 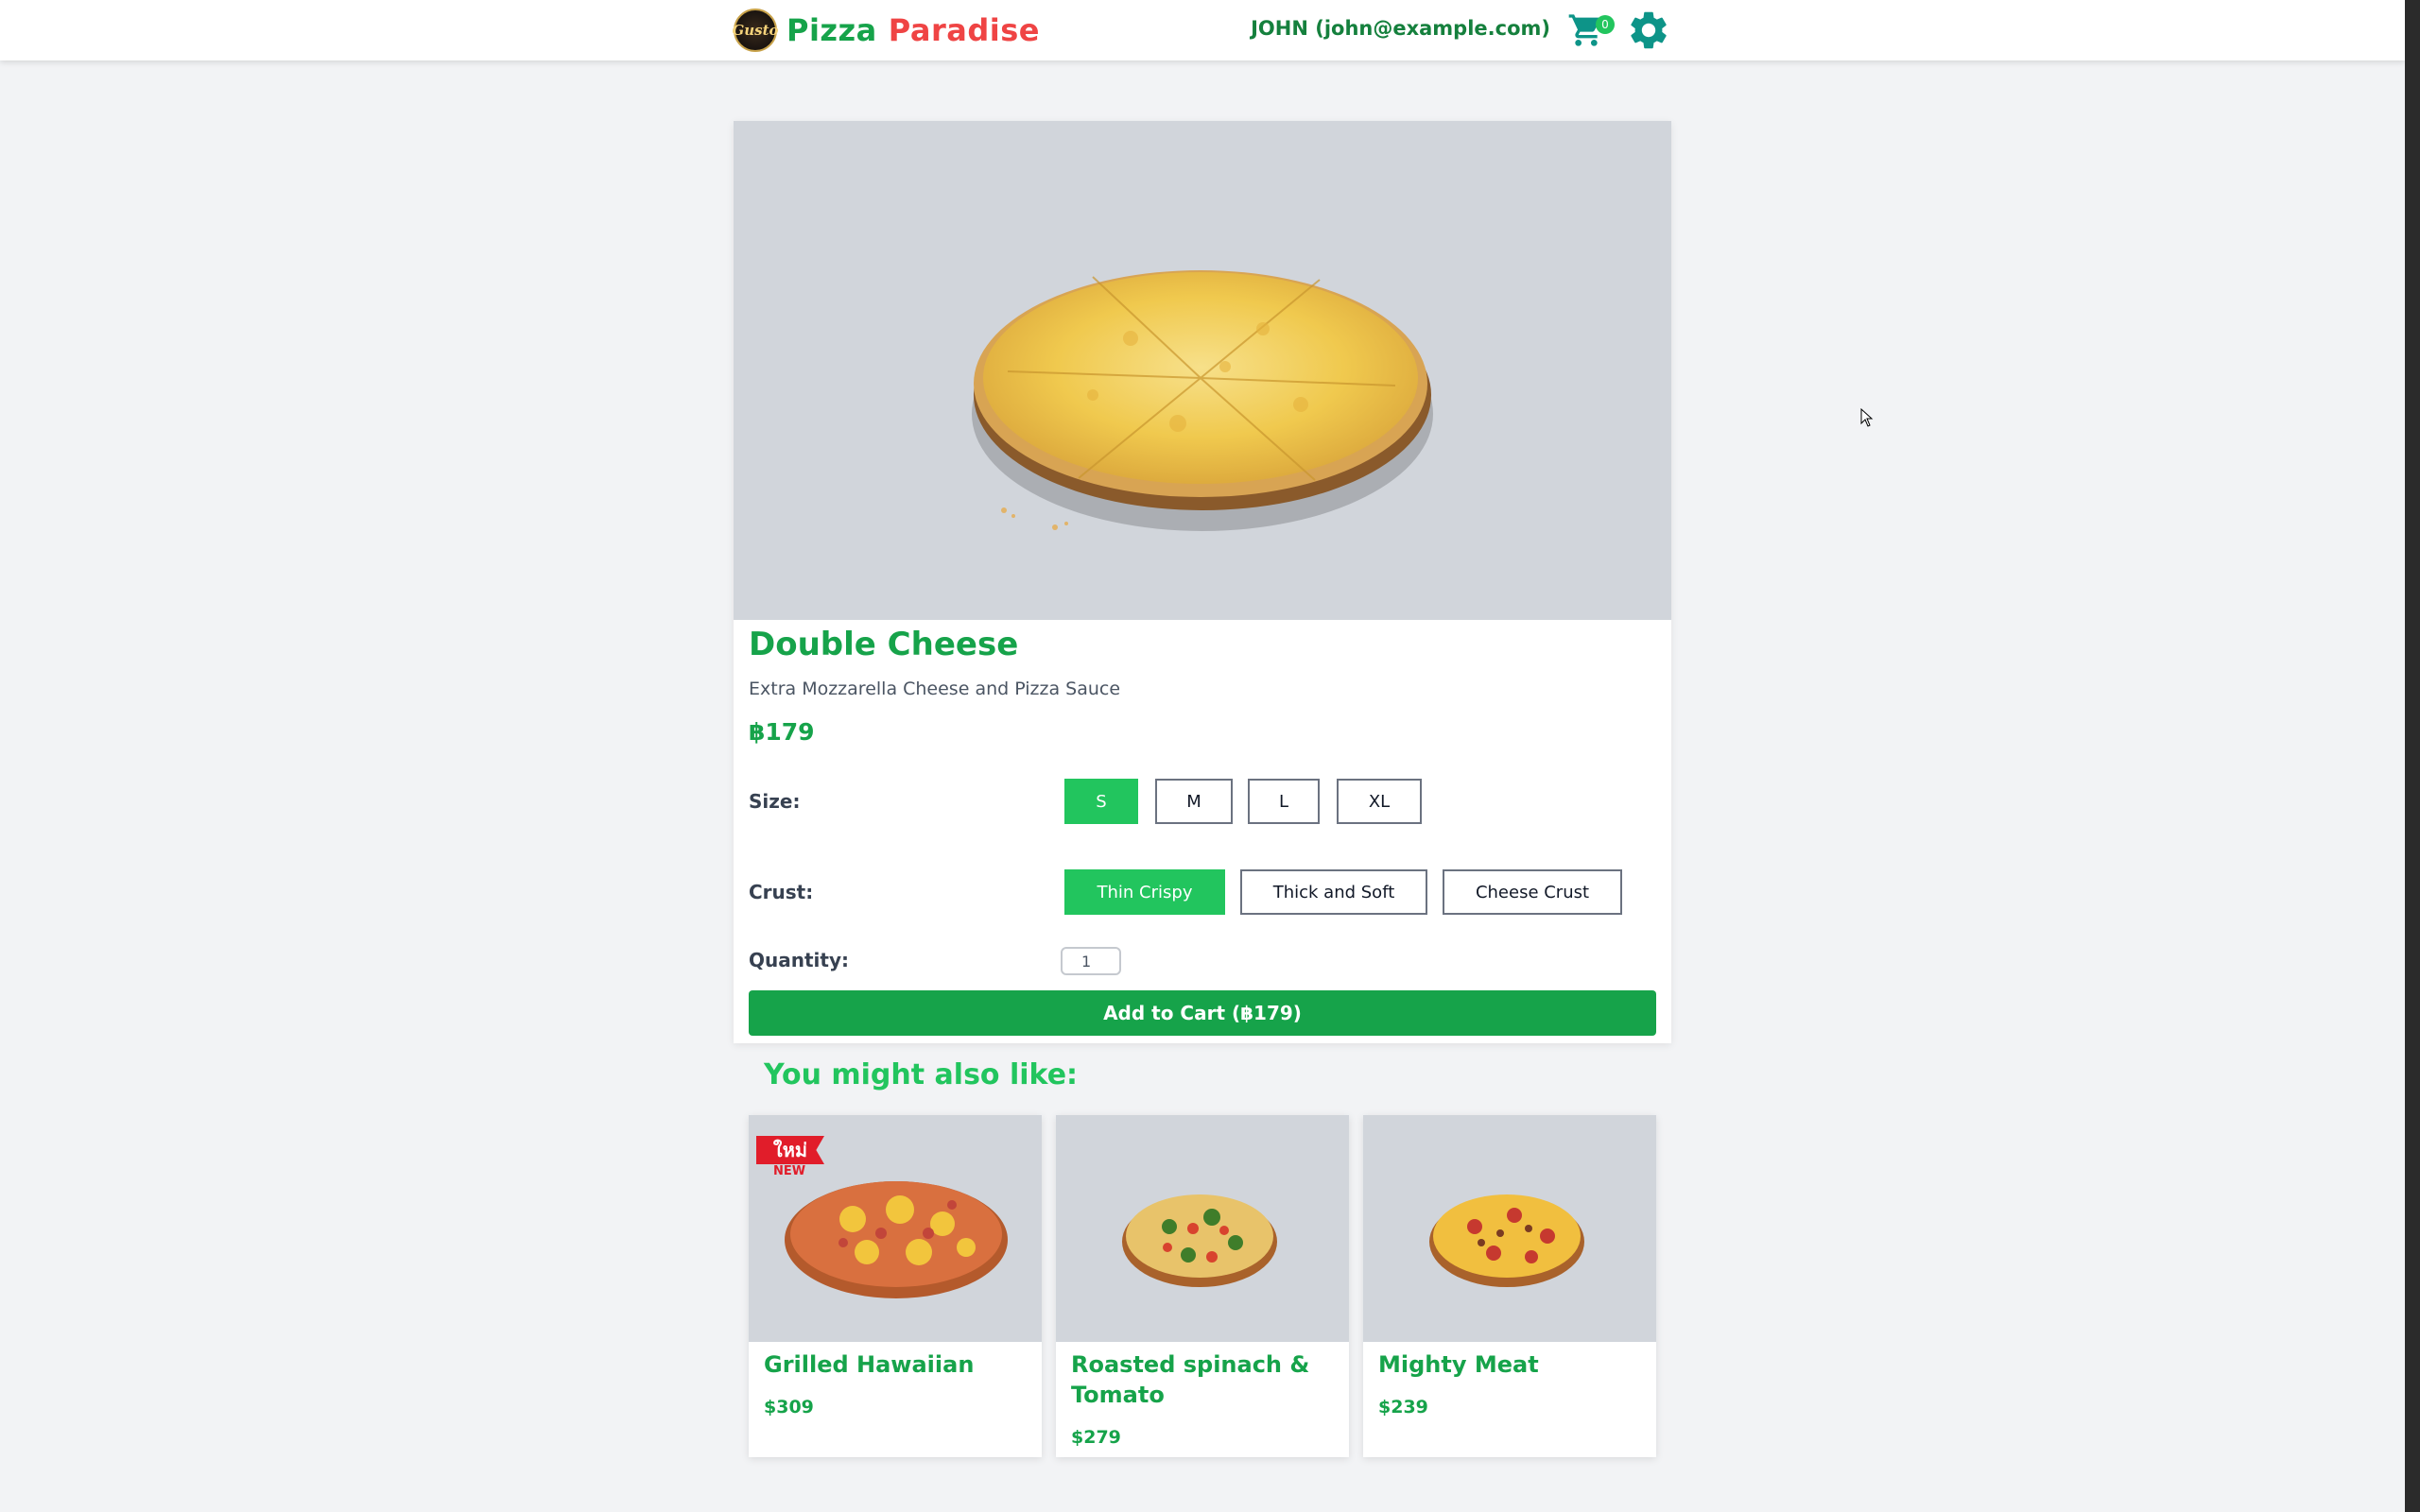 I want to click on cart-count-badge: 0, so click(x=1605, y=24).